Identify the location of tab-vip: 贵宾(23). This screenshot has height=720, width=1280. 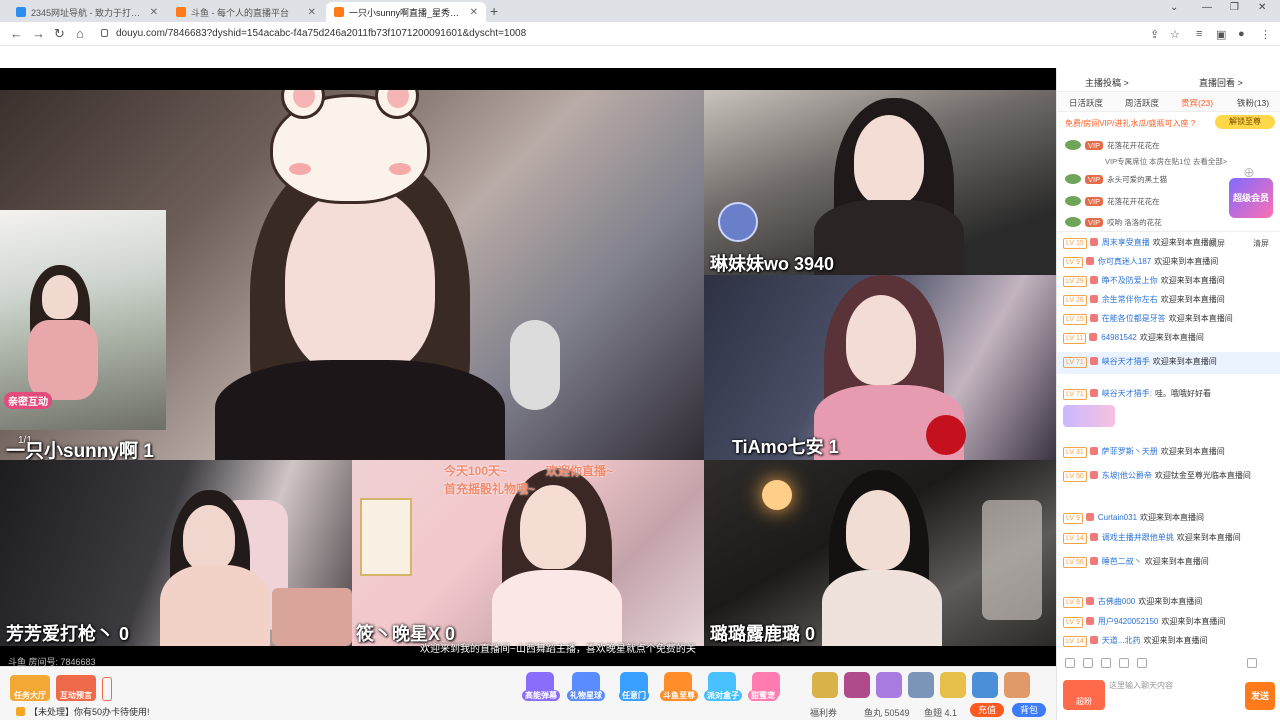
(1197, 103).